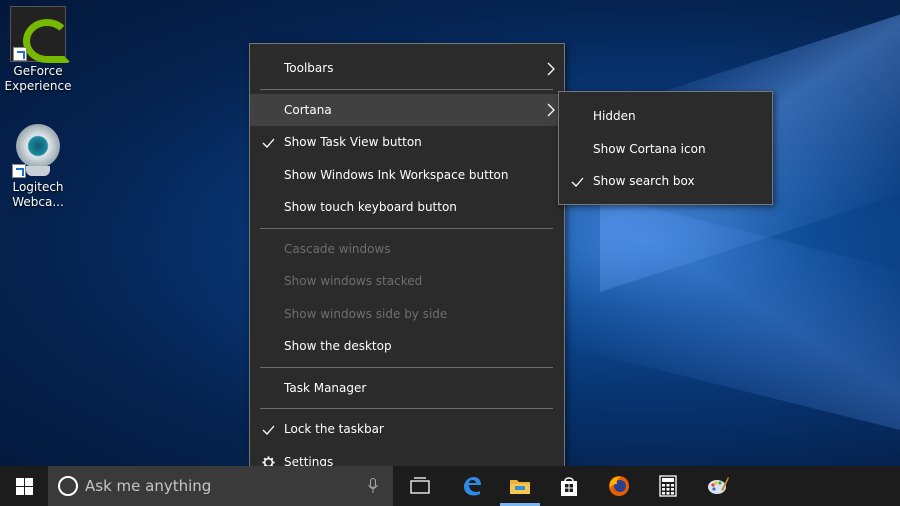  I want to click on edge-icon, so click(472, 486).